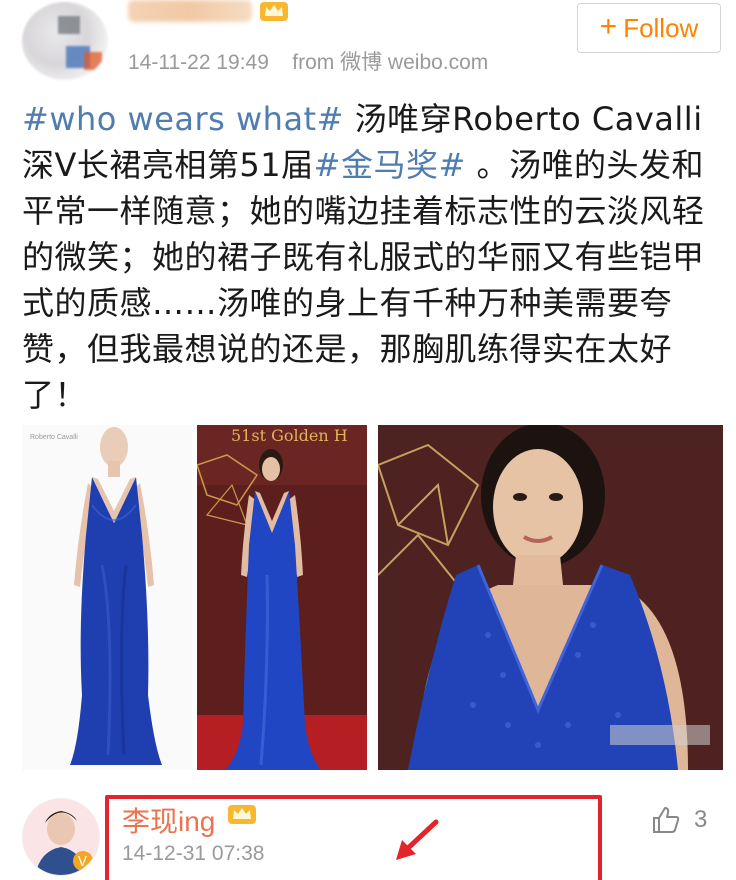 The height and width of the screenshot is (880, 736). I want to click on post-source: 微博 weibo.com, so click(414, 62).